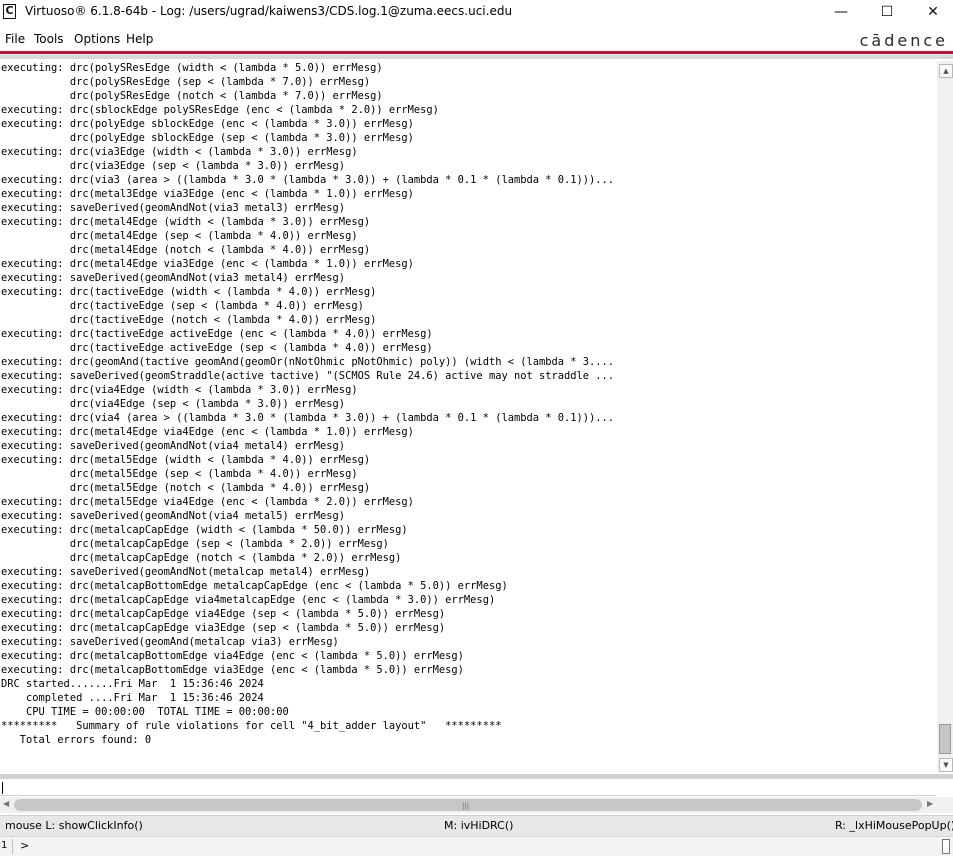 Image resolution: width=953 pixels, height=856 pixels. Describe the element at coordinates (946, 765) in the screenshot. I see `scroll-down-icon: ▼` at that location.